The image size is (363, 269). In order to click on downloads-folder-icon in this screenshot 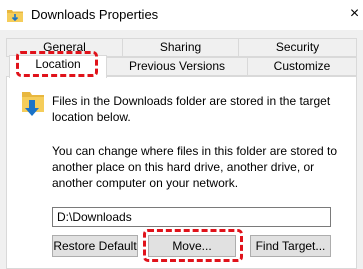, I will do `click(33, 104)`.